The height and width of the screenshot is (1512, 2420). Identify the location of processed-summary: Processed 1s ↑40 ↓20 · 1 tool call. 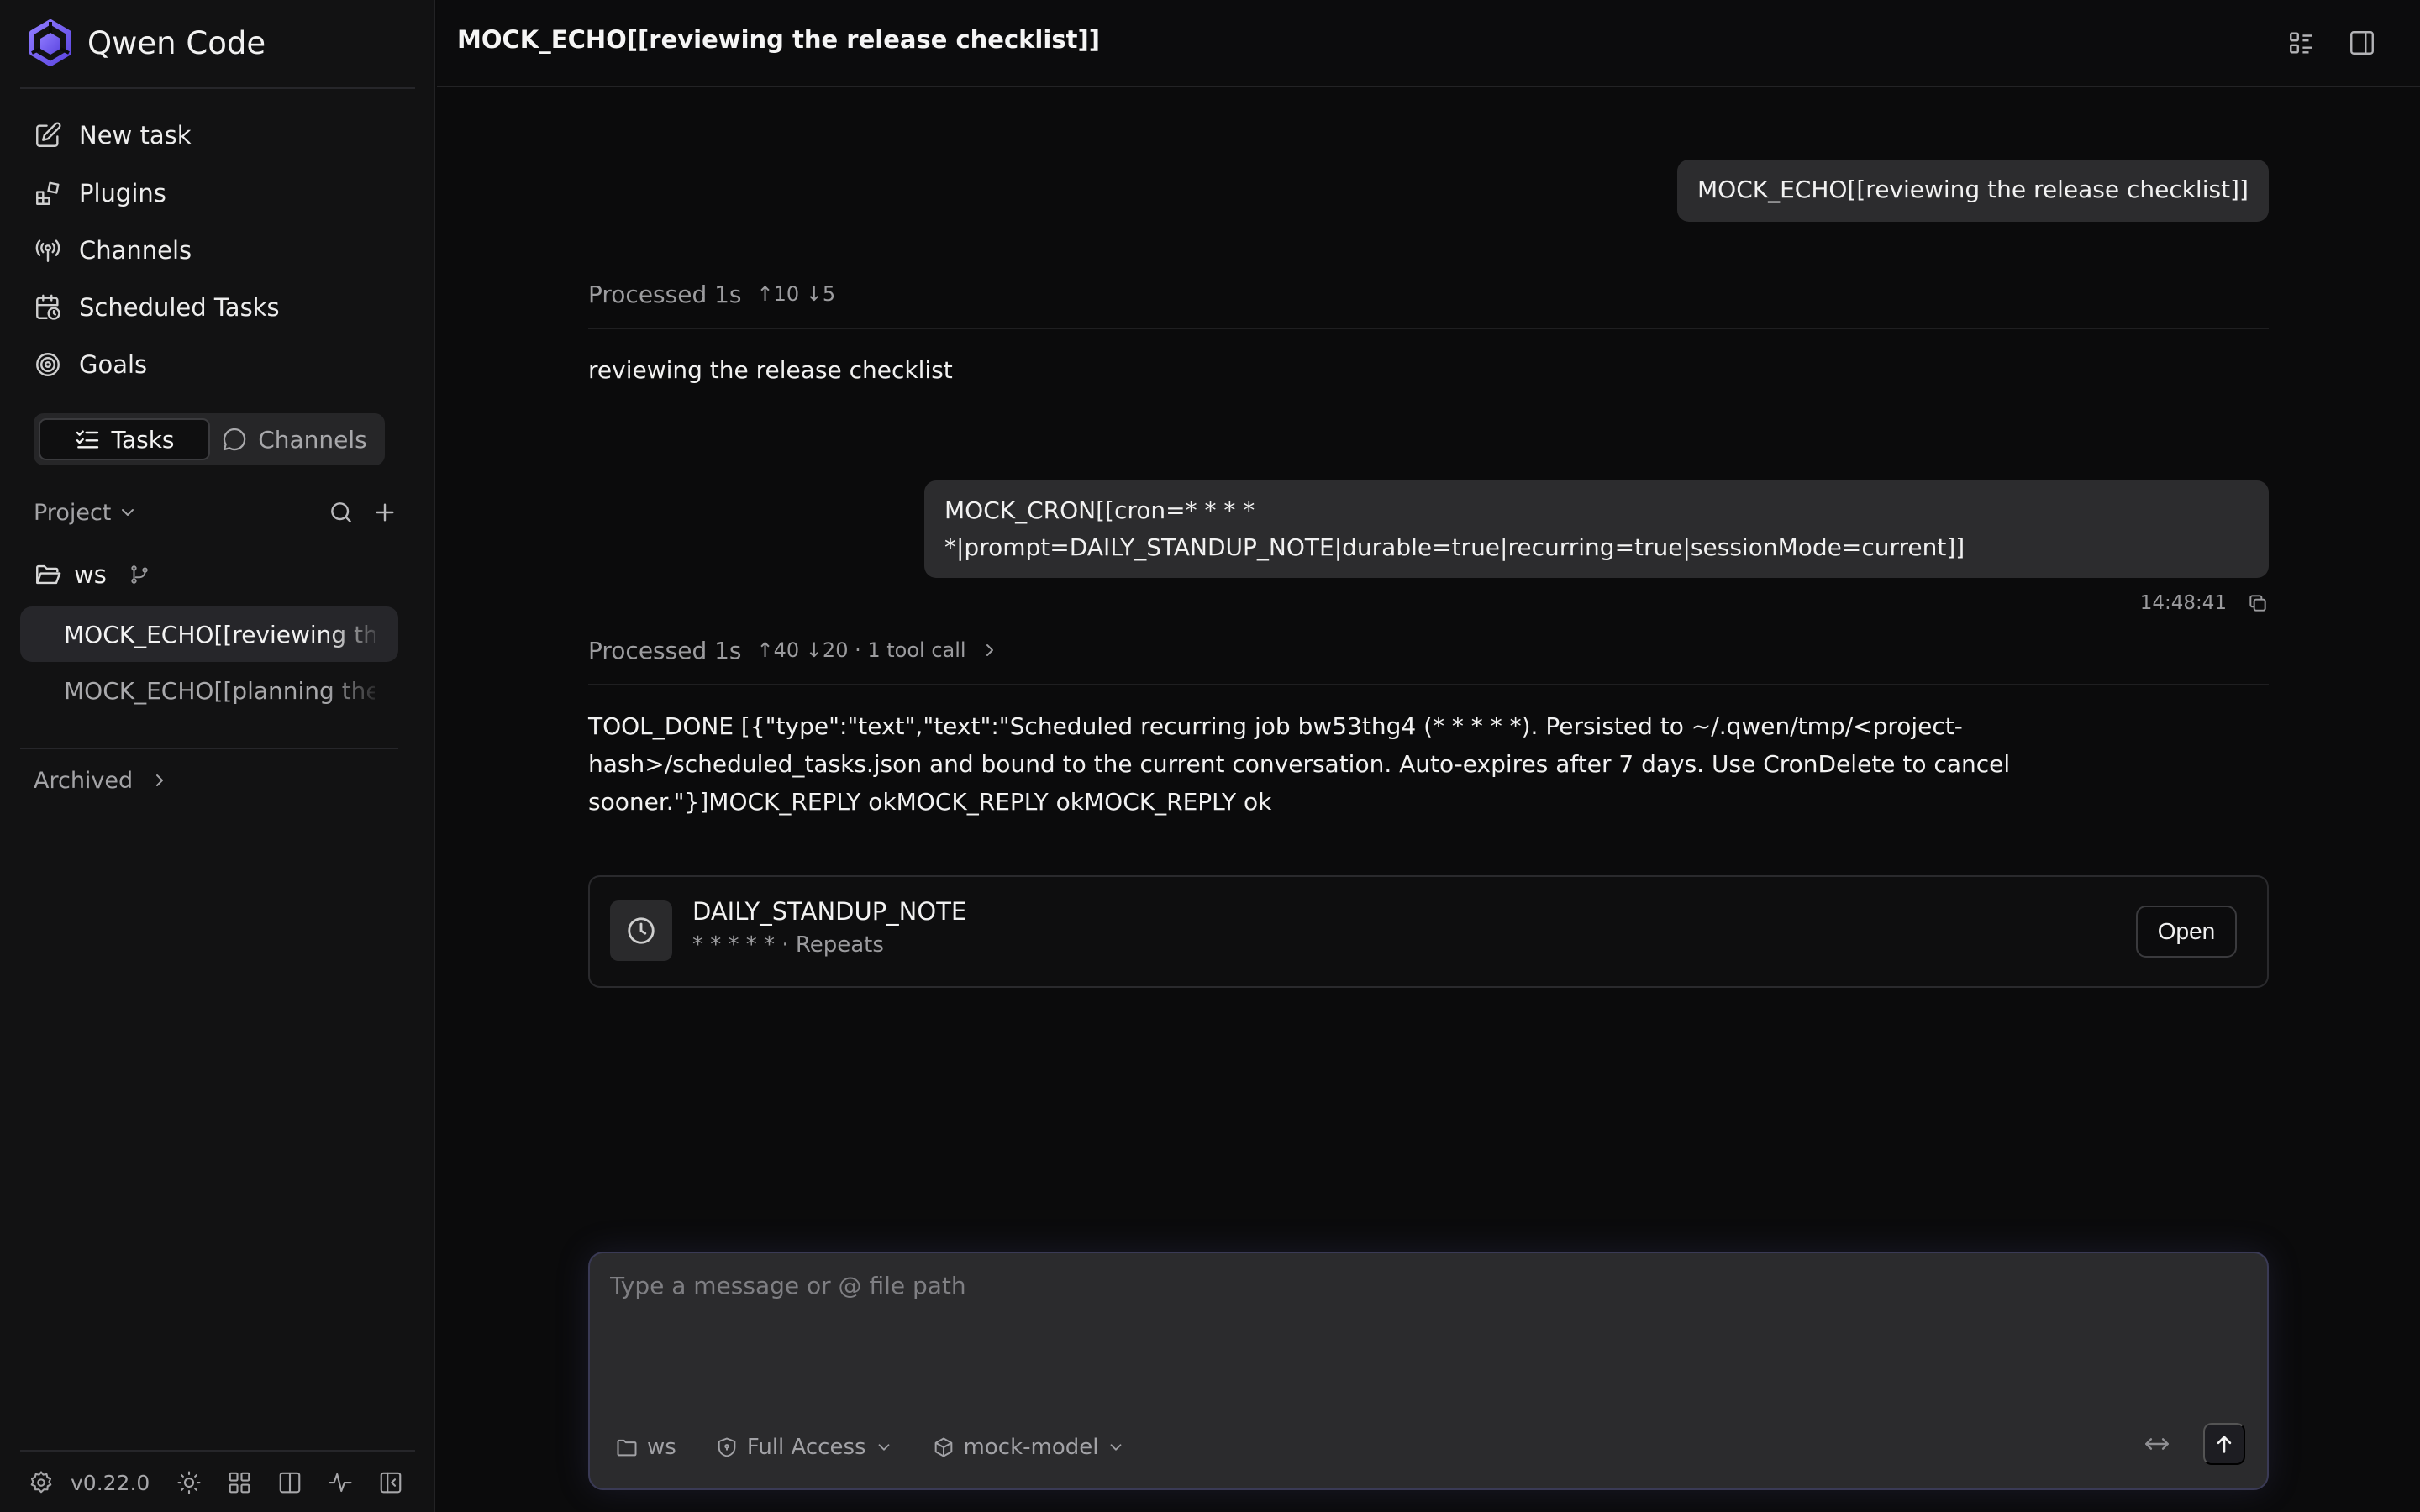
(1428, 650).